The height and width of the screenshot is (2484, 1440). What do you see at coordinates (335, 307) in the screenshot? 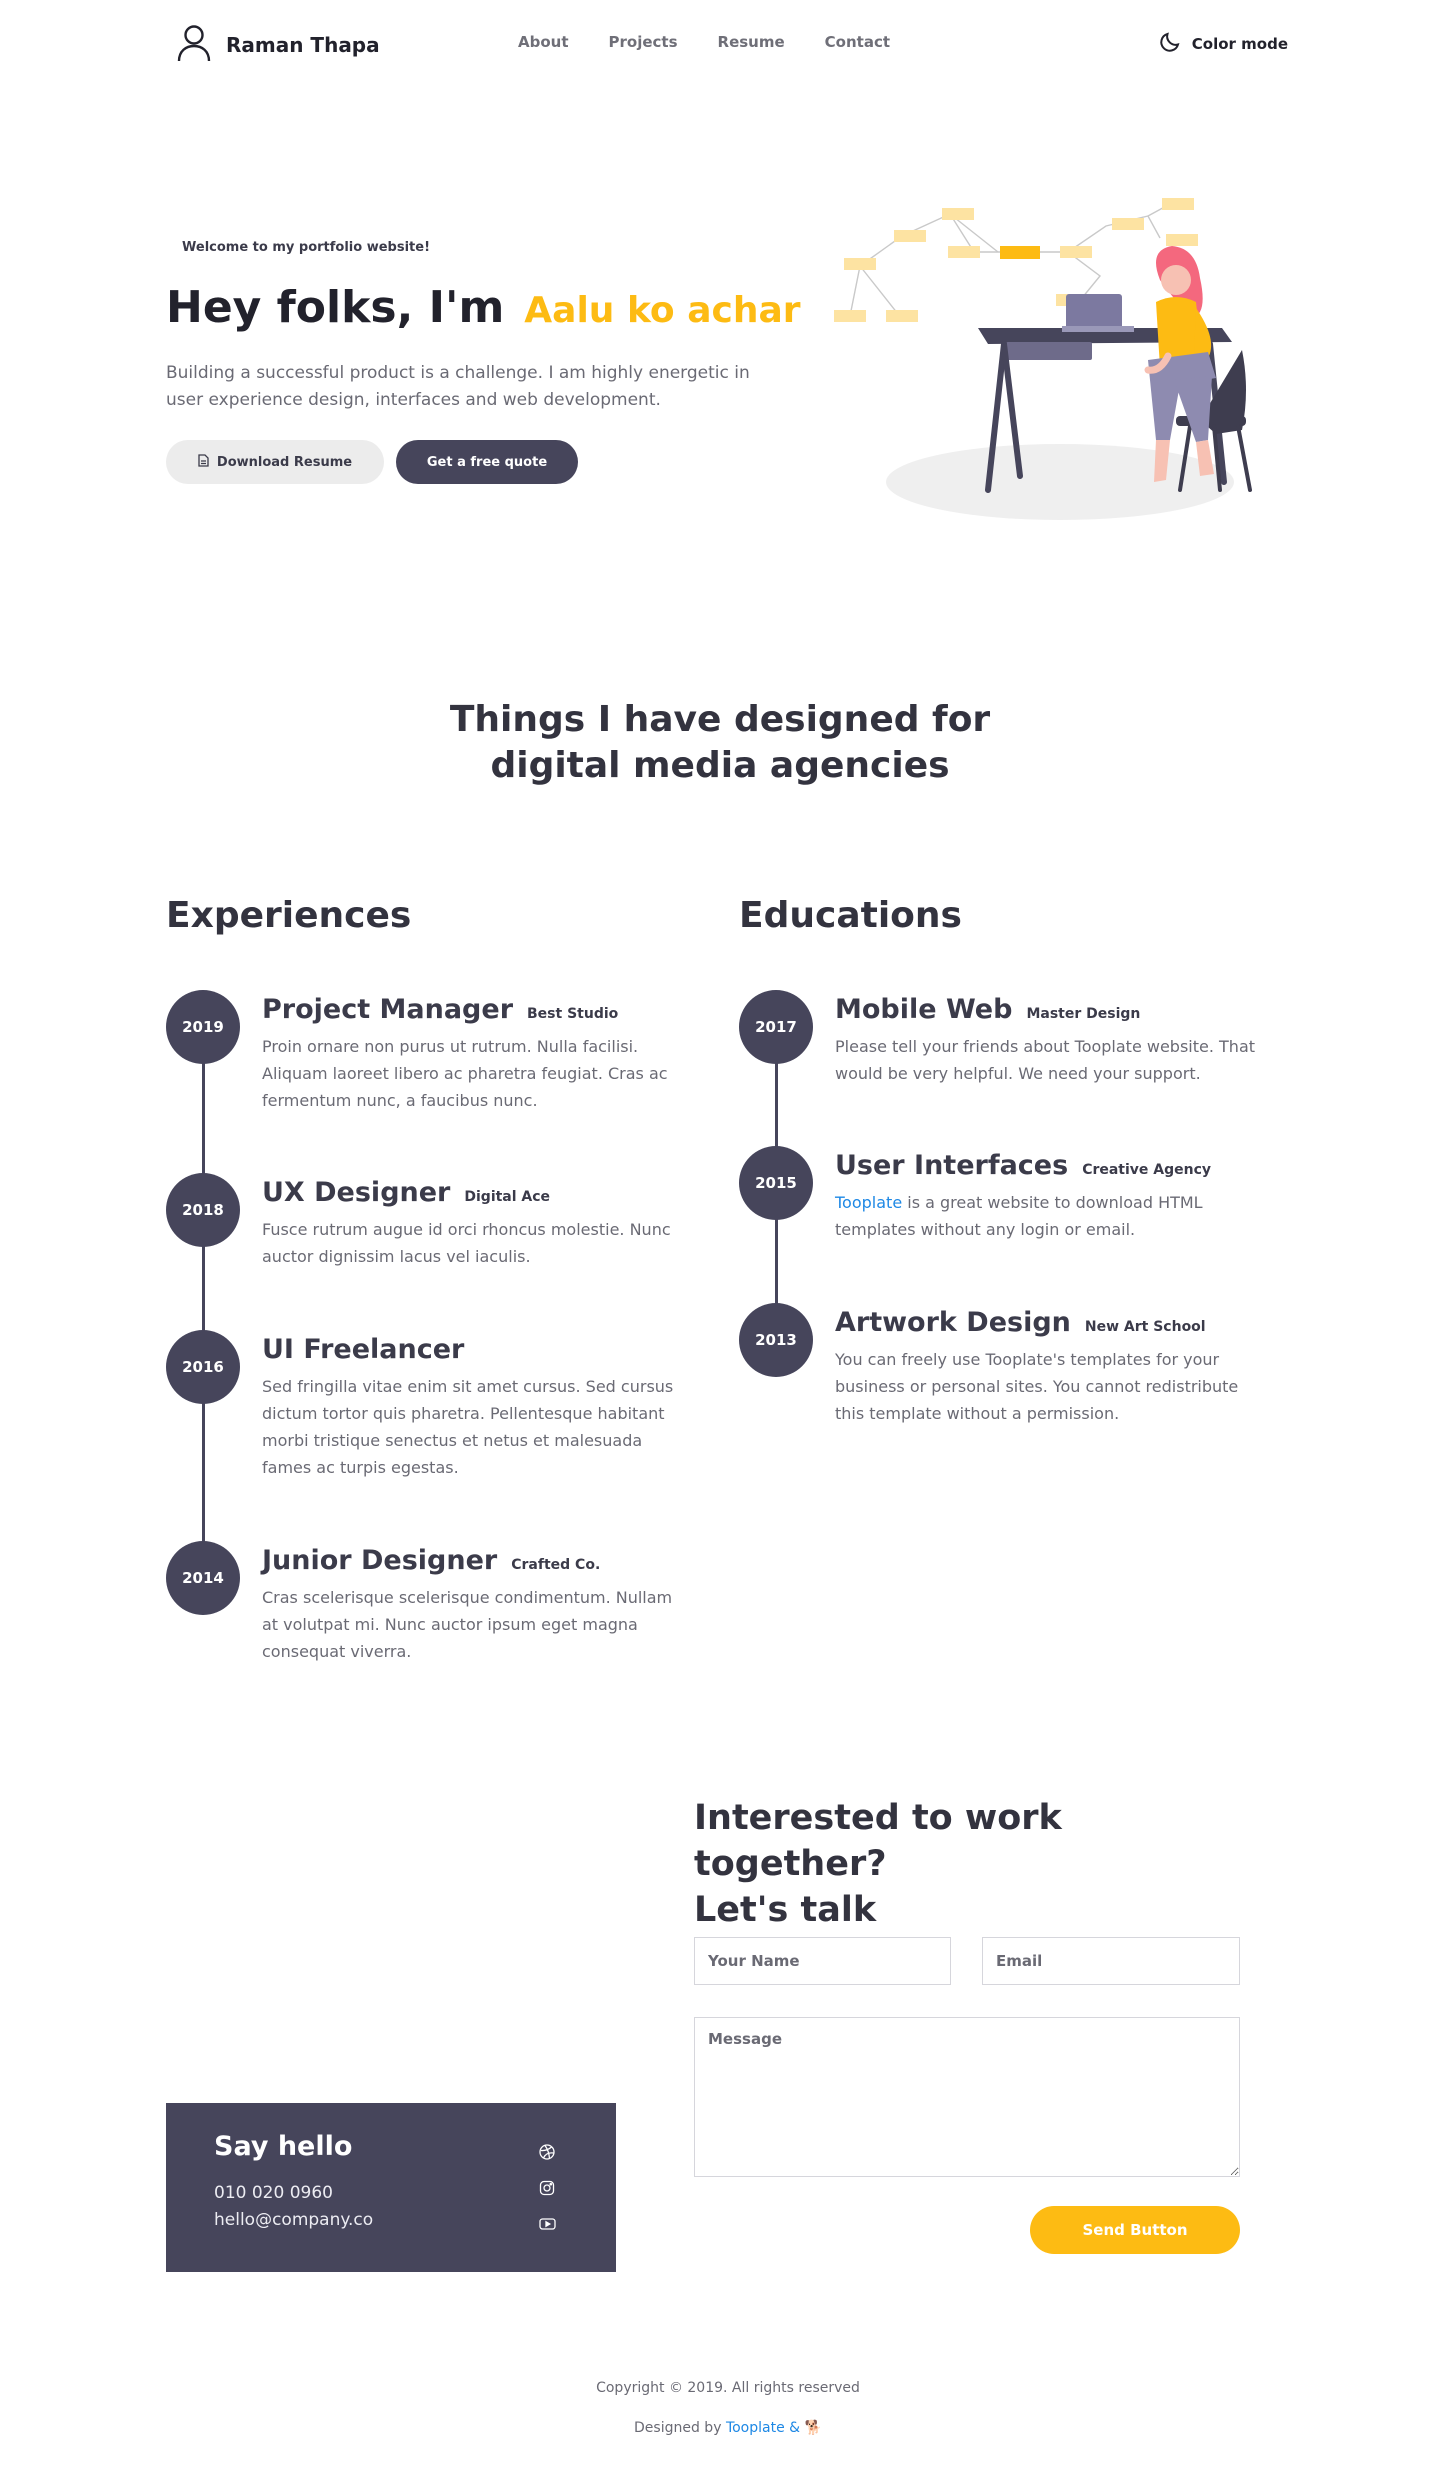
I see `hero-title-main: Hey folks, I'm` at bounding box center [335, 307].